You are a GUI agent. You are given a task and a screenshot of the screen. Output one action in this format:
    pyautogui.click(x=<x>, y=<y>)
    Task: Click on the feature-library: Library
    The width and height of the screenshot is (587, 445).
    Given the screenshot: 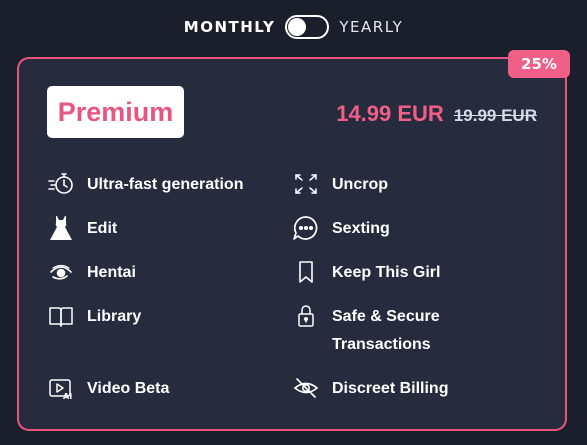 What is the action you would take?
    pyautogui.click(x=94, y=317)
    